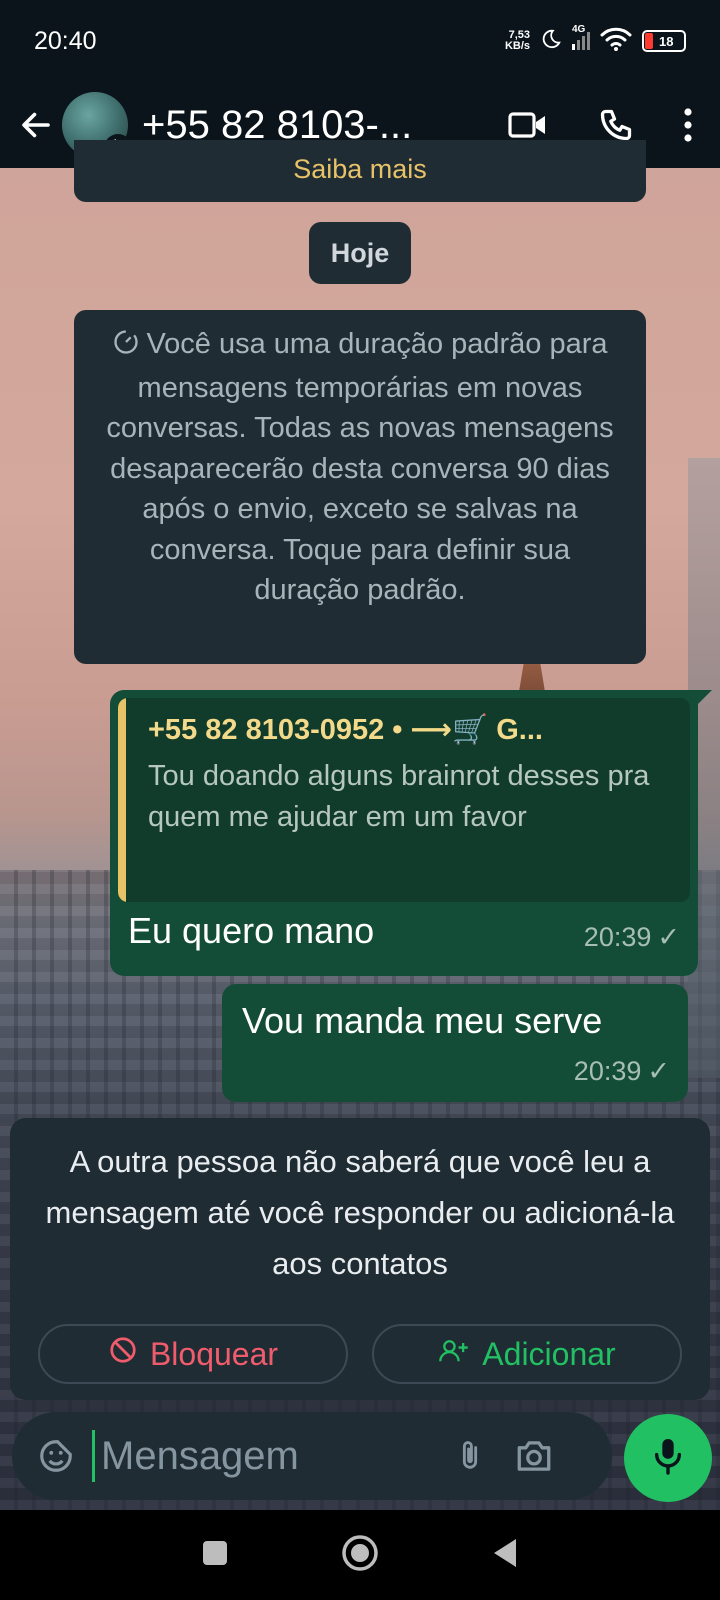  I want to click on date-chip: Hoje, so click(360, 253).